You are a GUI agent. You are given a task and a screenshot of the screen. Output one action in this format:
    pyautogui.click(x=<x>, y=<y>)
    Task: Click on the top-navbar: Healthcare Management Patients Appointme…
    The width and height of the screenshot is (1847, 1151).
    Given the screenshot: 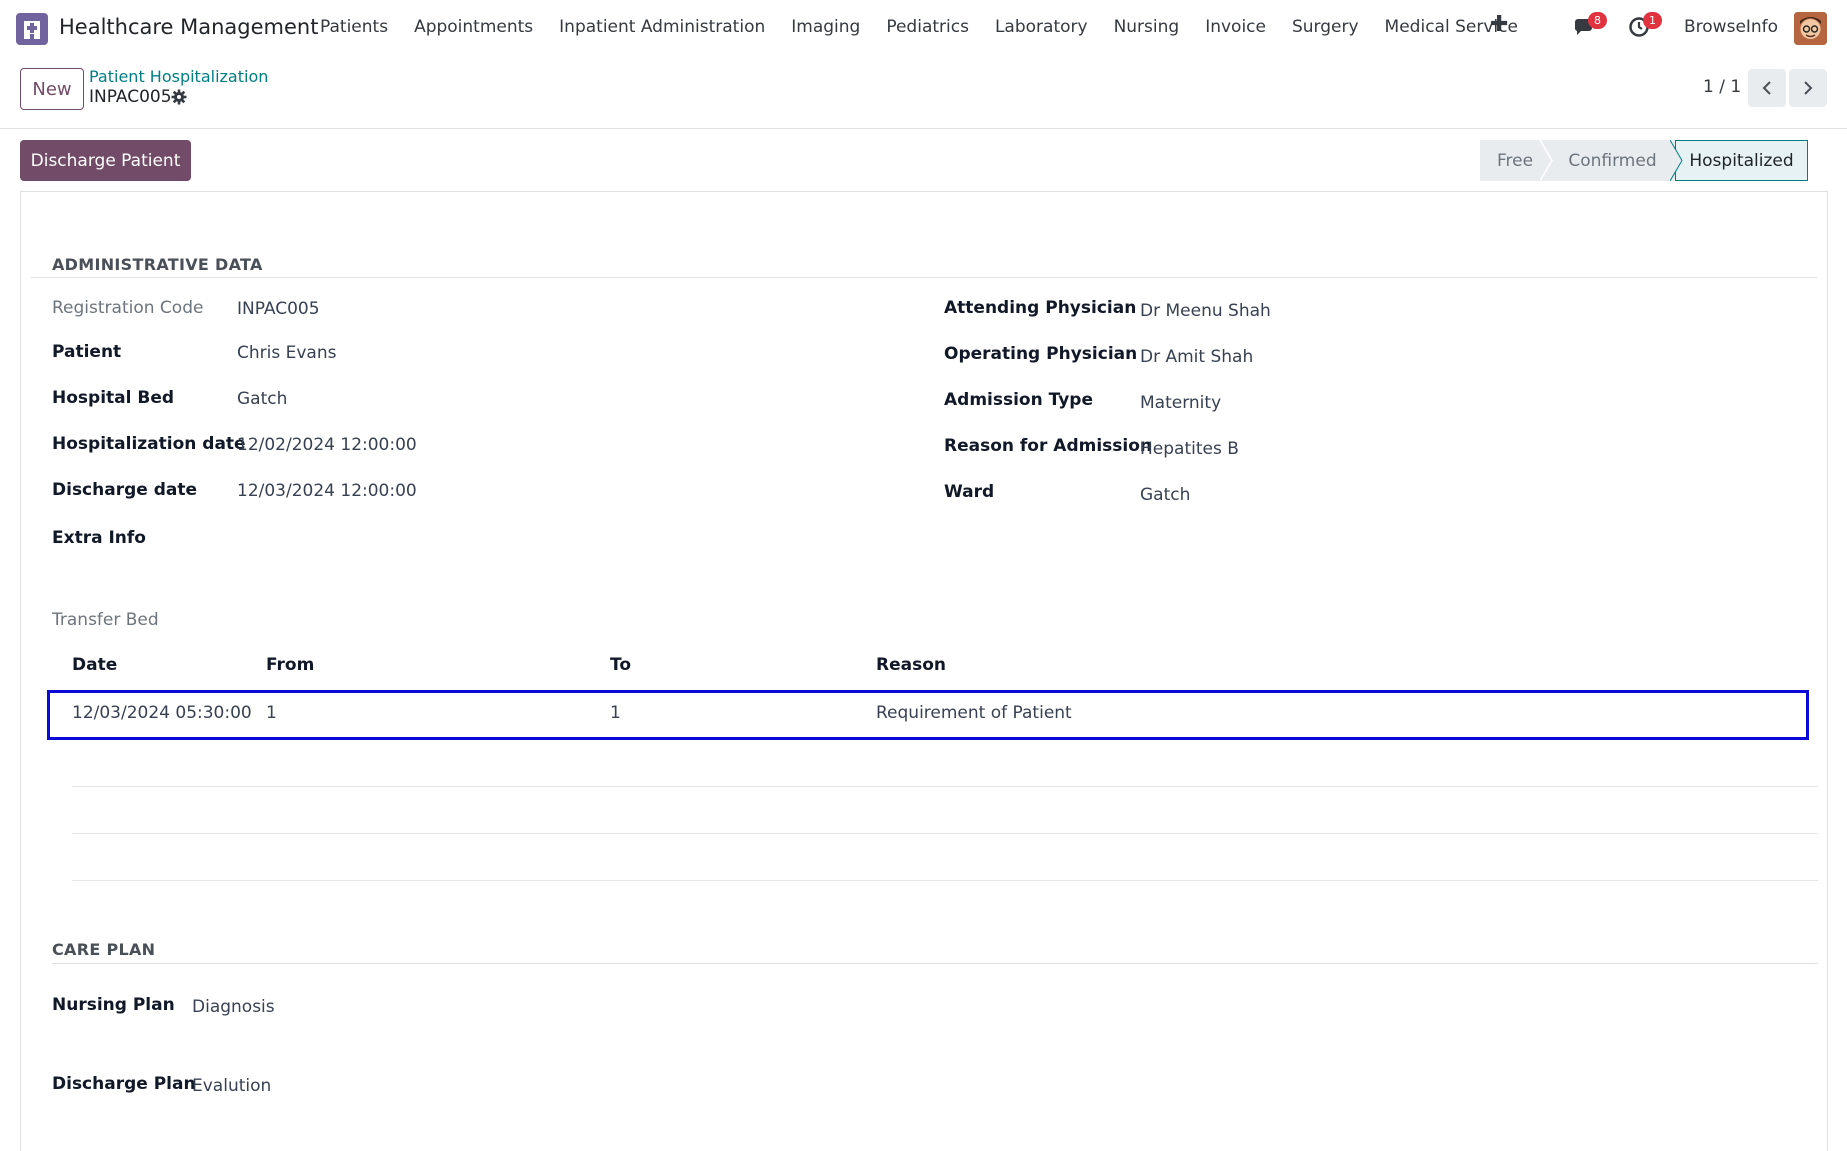 What is the action you would take?
    pyautogui.click(x=923, y=28)
    